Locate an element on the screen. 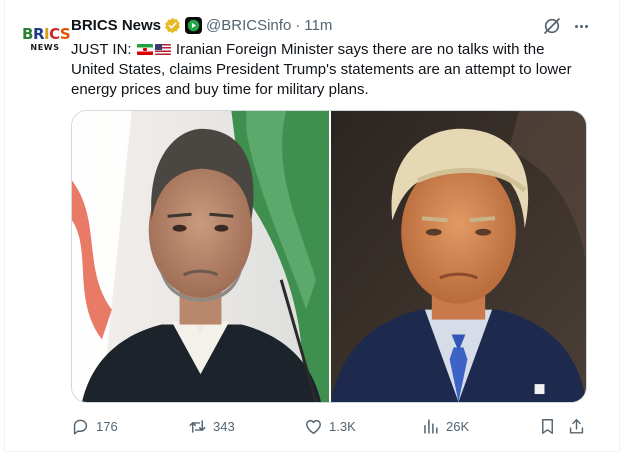 The width and height of the screenshot is (635, 454). iran-flag-icon is located at coordinates (144, 49).